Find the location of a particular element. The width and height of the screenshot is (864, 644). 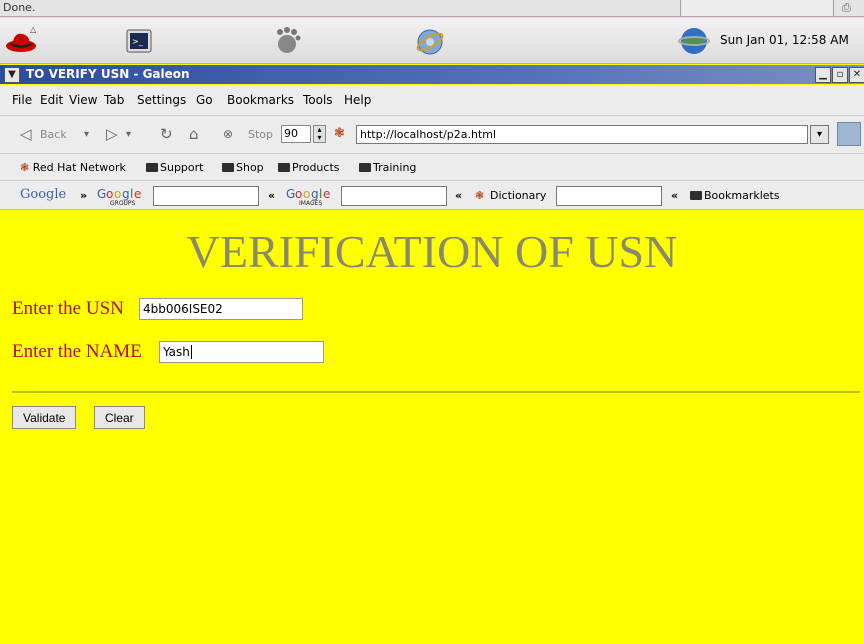

dictionary-icon: ❃ is located at coordinates (480, 195).